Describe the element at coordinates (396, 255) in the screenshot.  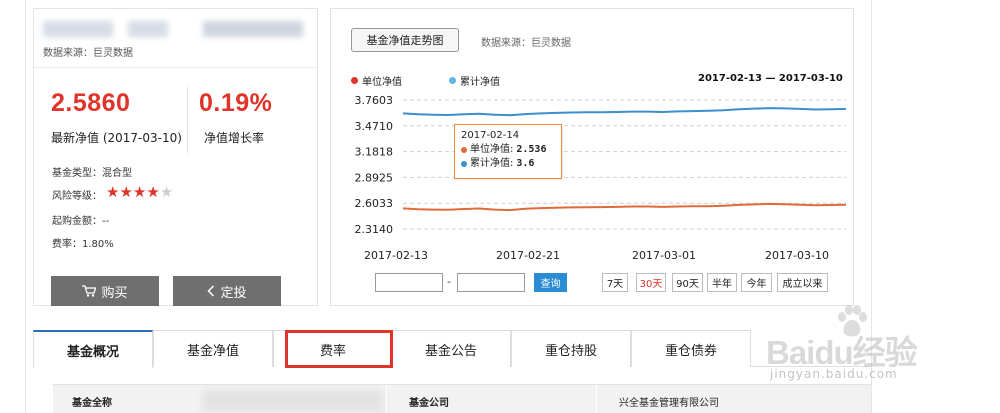
I see `x-tick-label: 2017-02-13` at that location.